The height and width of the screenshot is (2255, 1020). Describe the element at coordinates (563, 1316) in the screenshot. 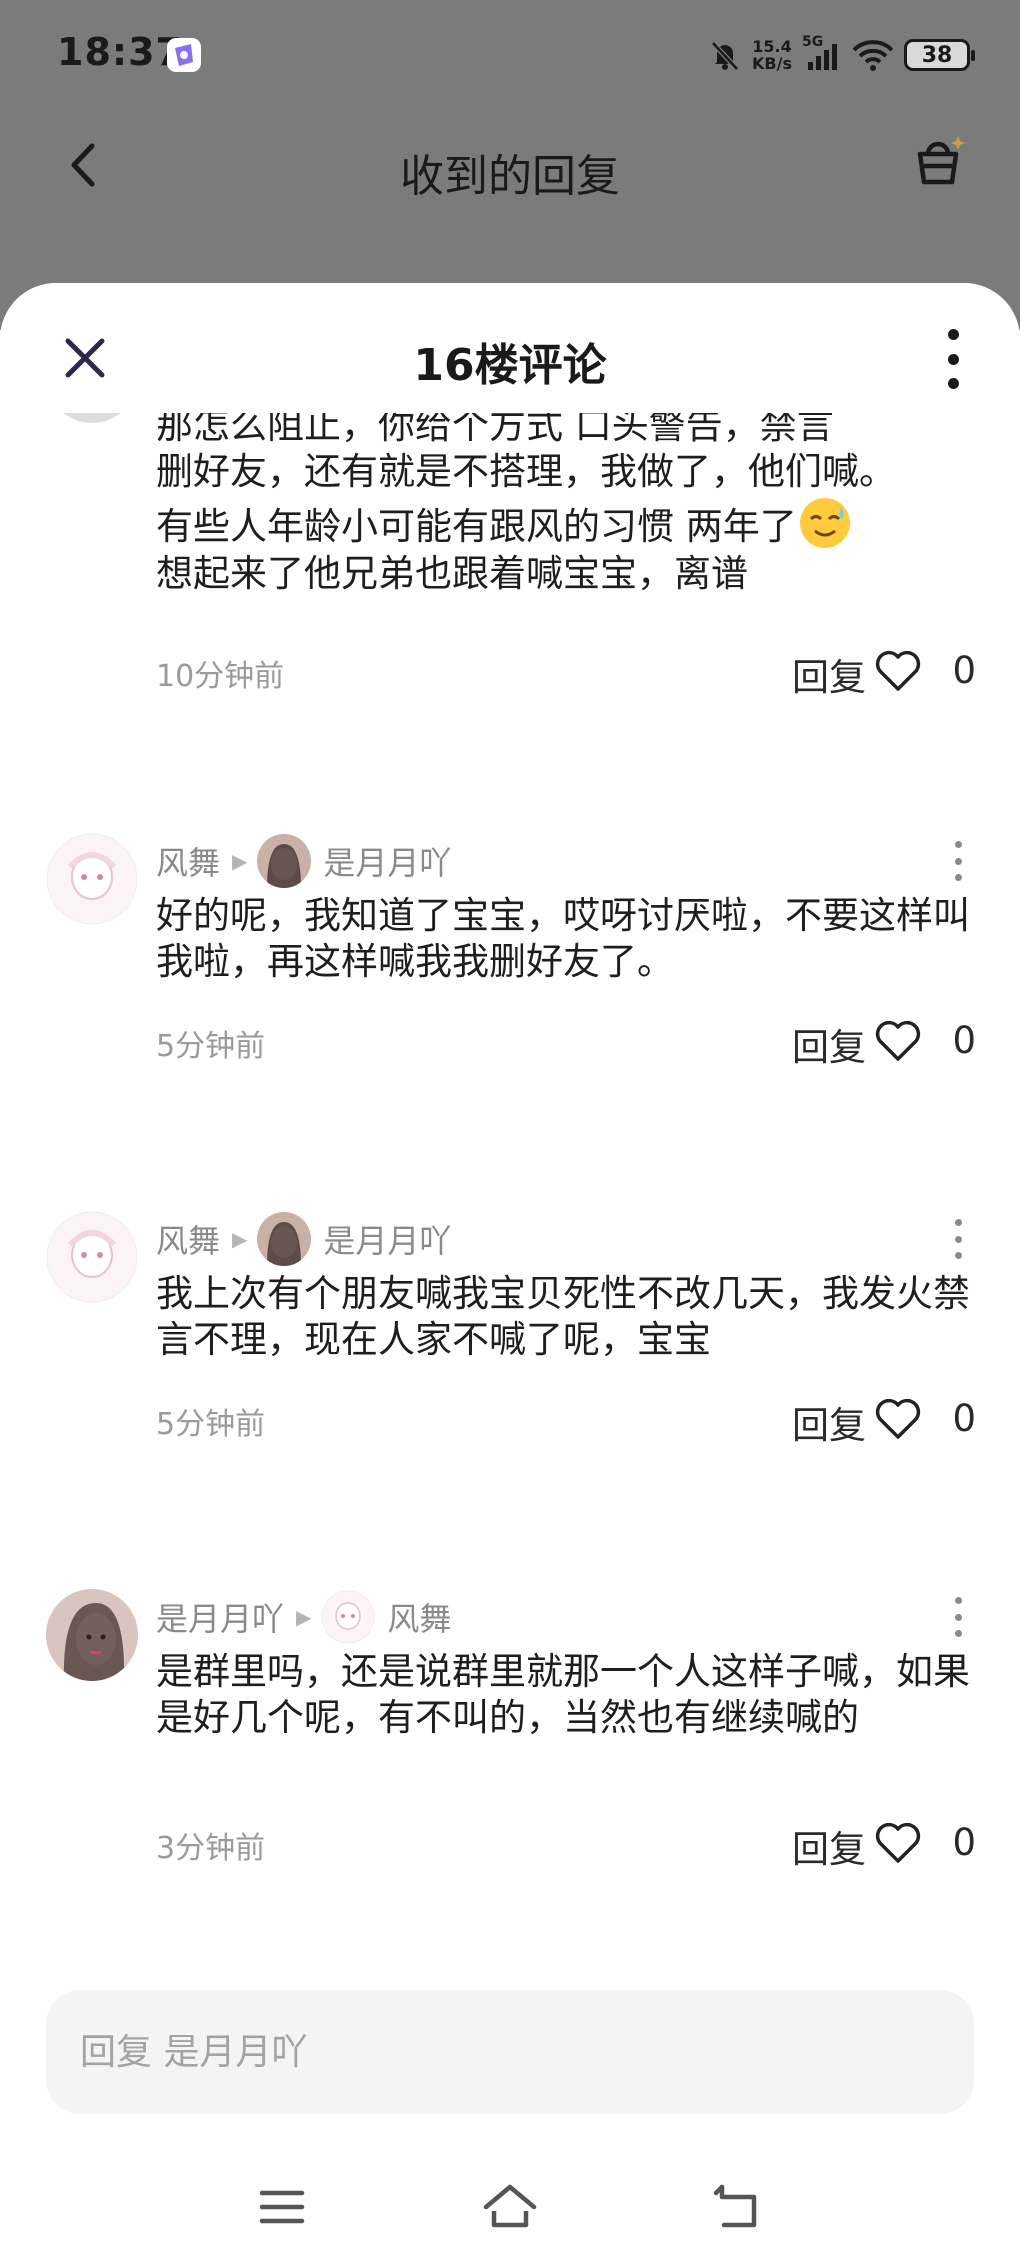

I see `comment-text: 我上次有个朋友喊我宝贝死性不改几天，我发火禁言不理，现在人家不喊了呢，宝宝` at that location.